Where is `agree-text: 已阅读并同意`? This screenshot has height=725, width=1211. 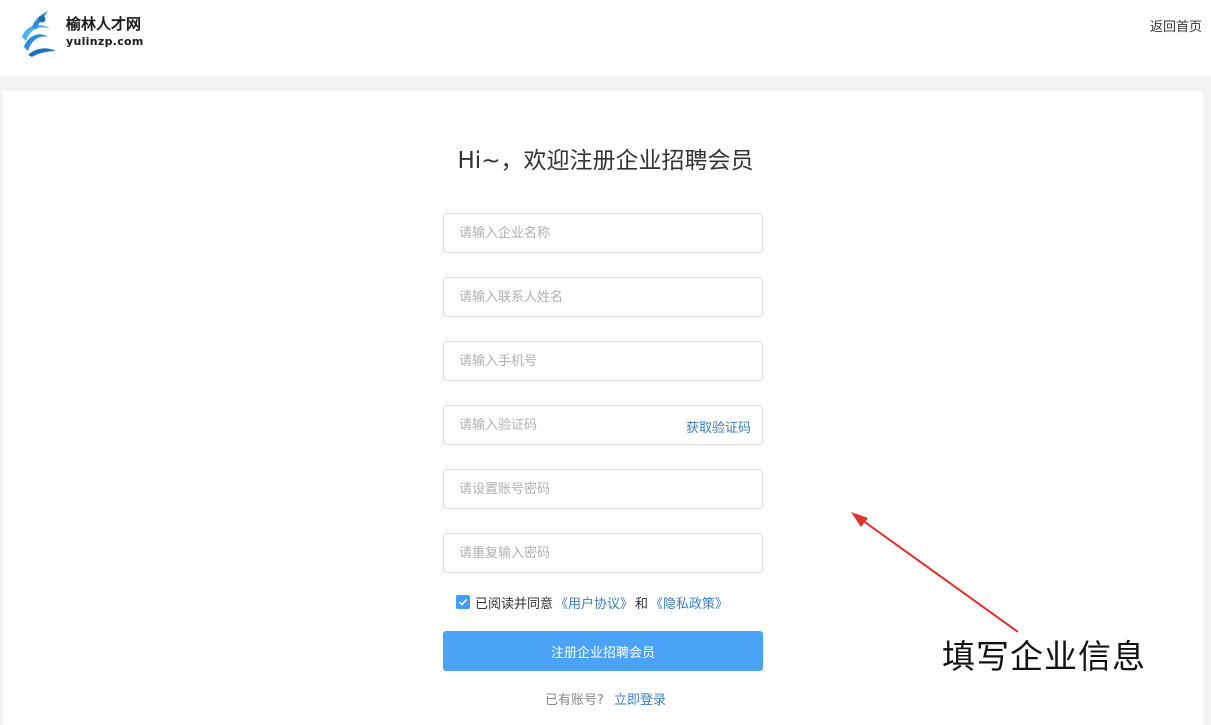
agree-text: 已阅读并同意 is located at coordinates (514, 604).